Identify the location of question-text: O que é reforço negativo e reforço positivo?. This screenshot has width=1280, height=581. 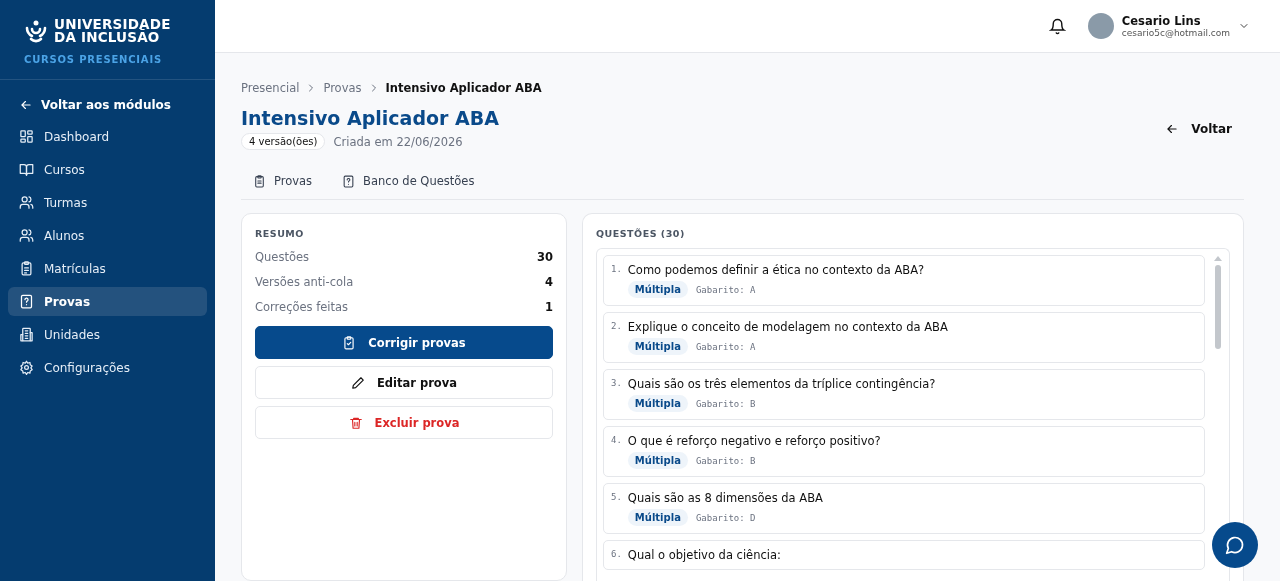
(754, 441).